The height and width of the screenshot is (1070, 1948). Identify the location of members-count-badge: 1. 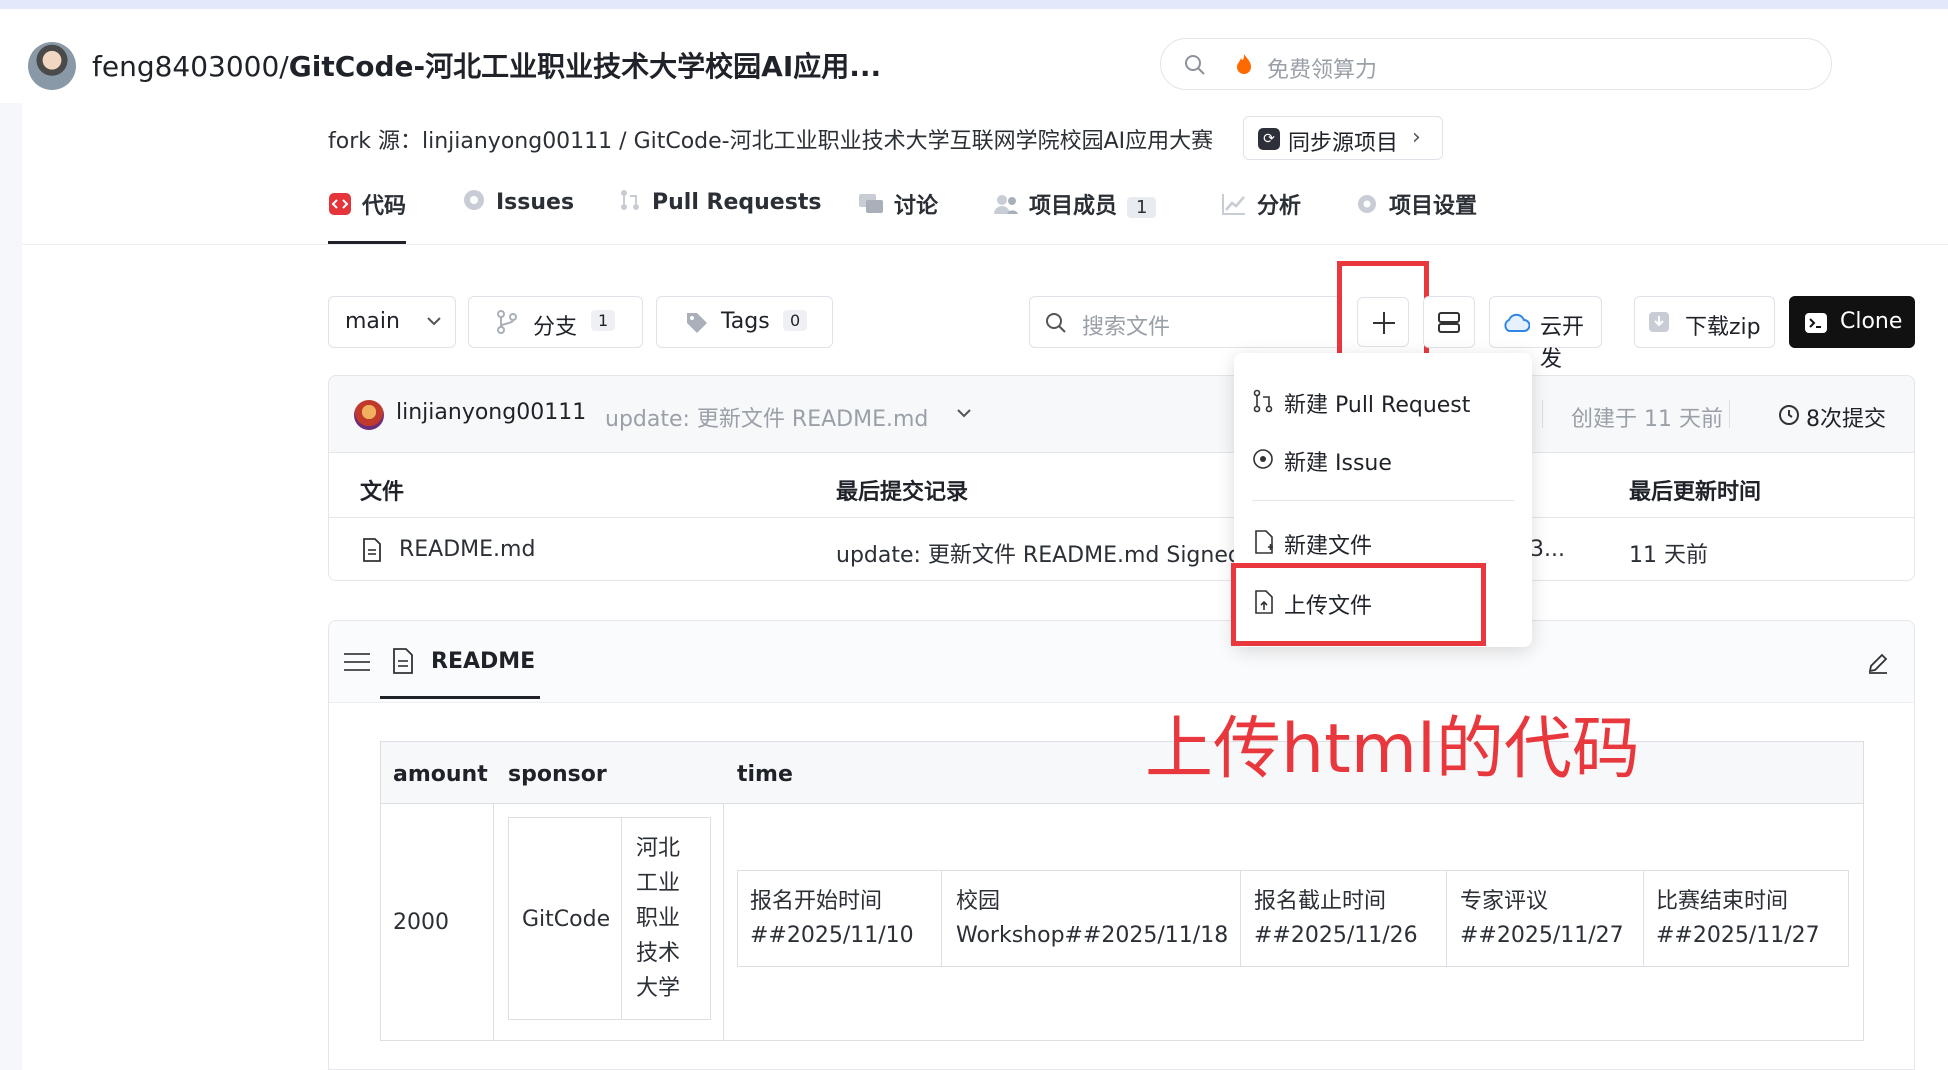
(1142, 207).